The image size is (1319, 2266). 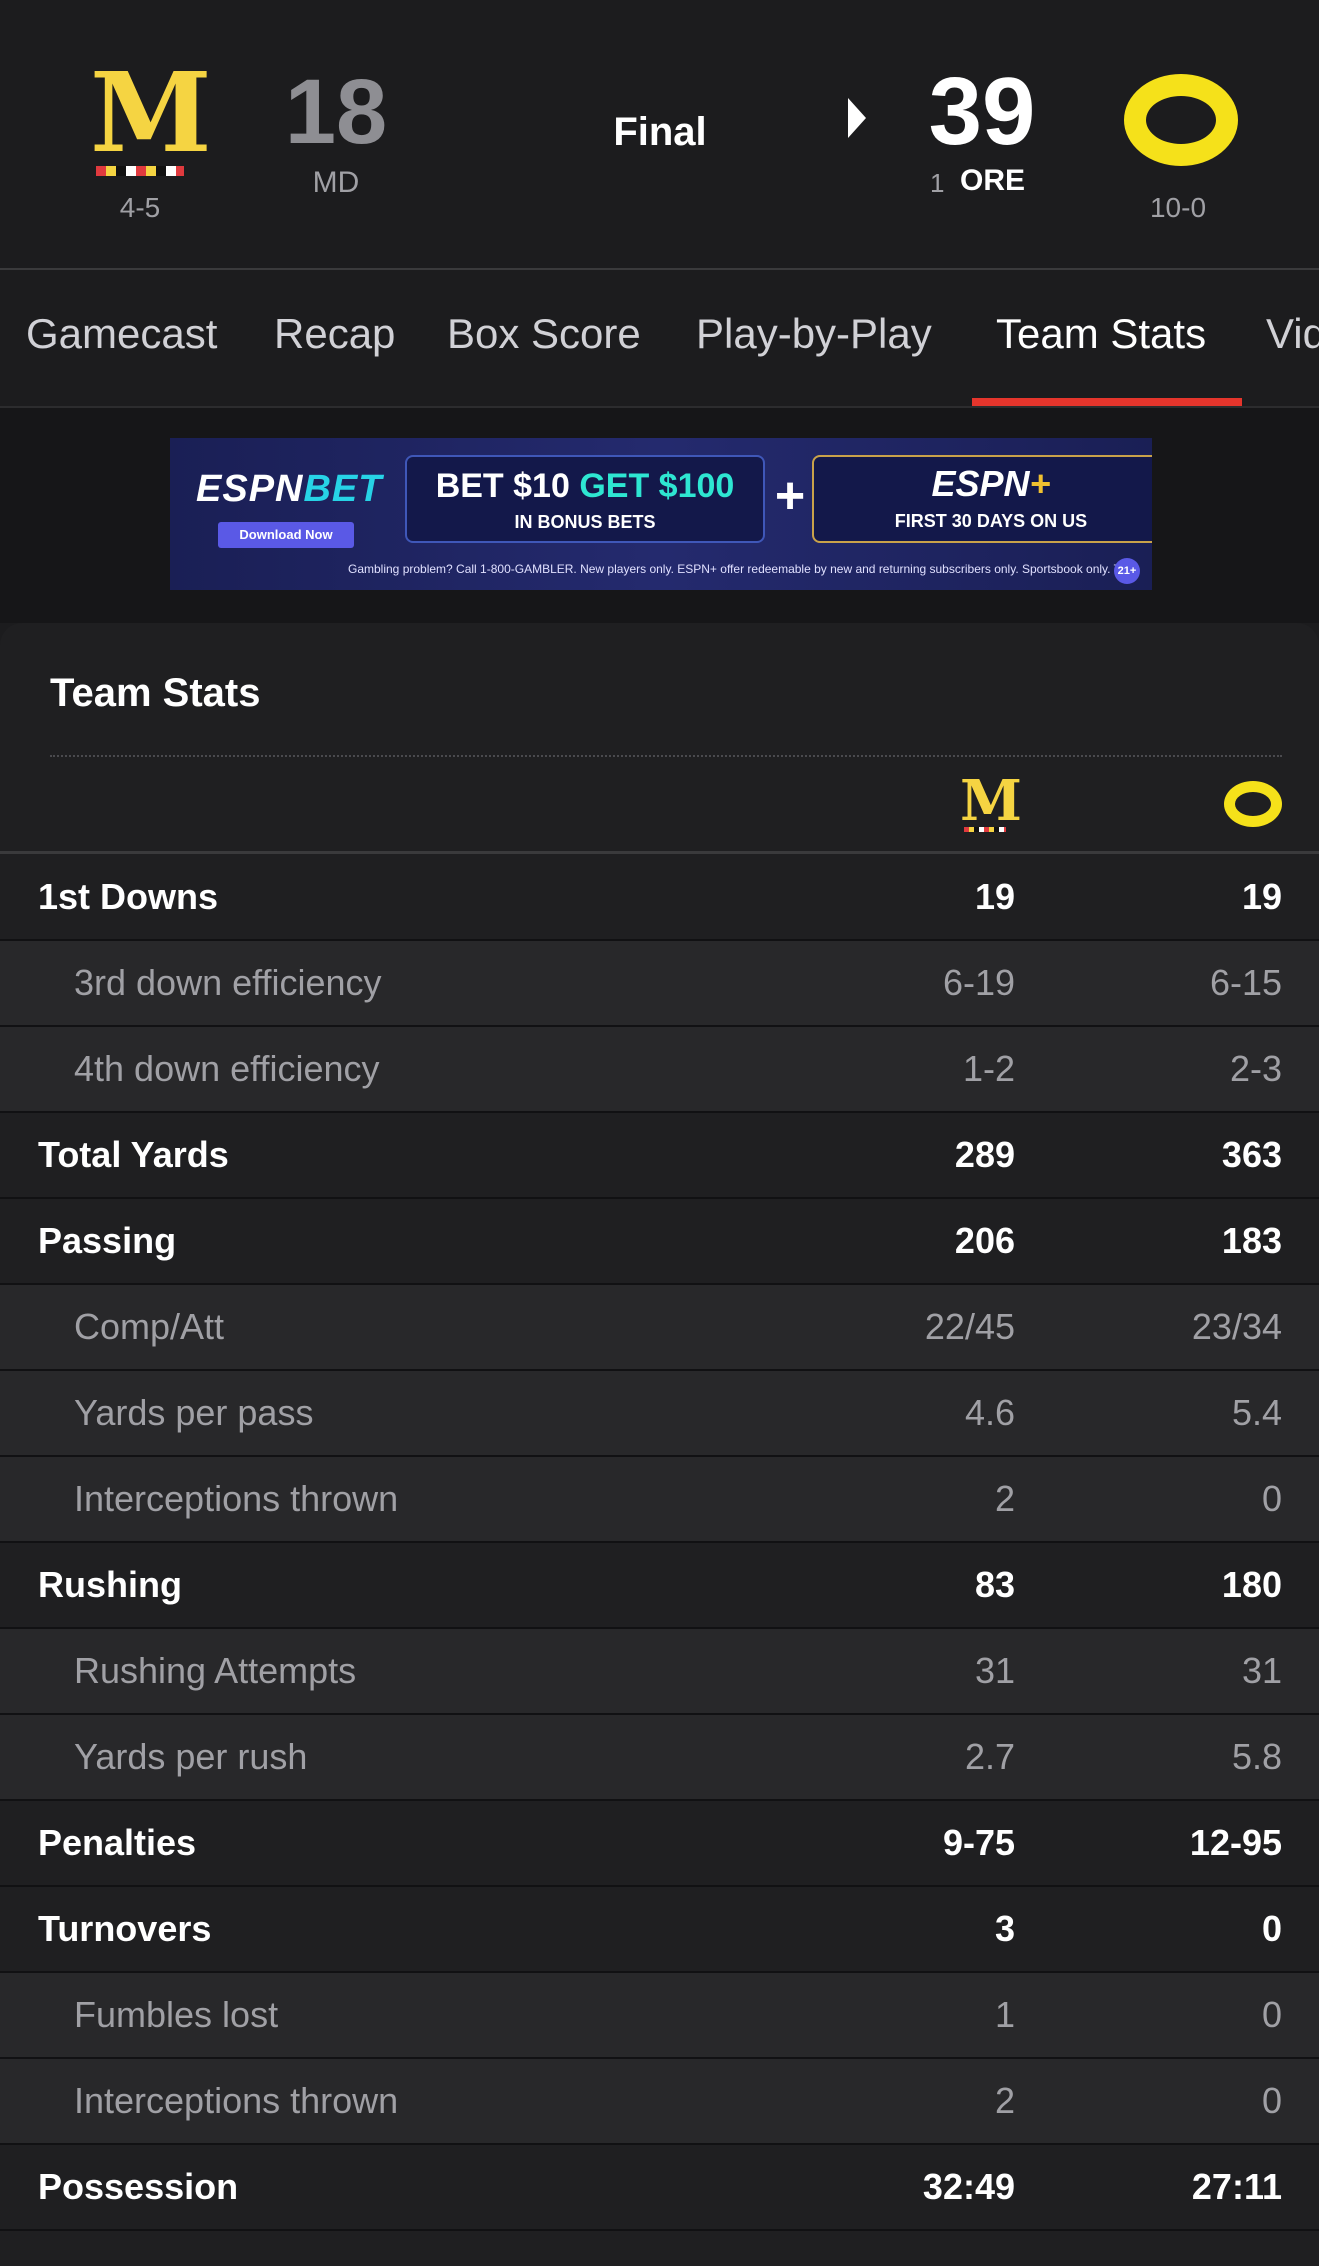 What do you see at coordinates (984, 1240) in the screenshot?
I see `stat-value-md: 206` at bounding box center [984, 1240].